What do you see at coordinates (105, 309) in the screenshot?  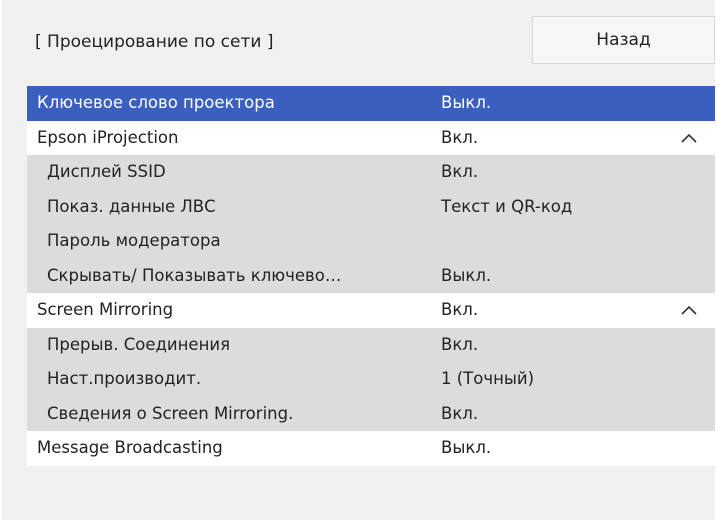 I see `menu-item-label: Screen Mirroring` at bounding box center [105, 309].